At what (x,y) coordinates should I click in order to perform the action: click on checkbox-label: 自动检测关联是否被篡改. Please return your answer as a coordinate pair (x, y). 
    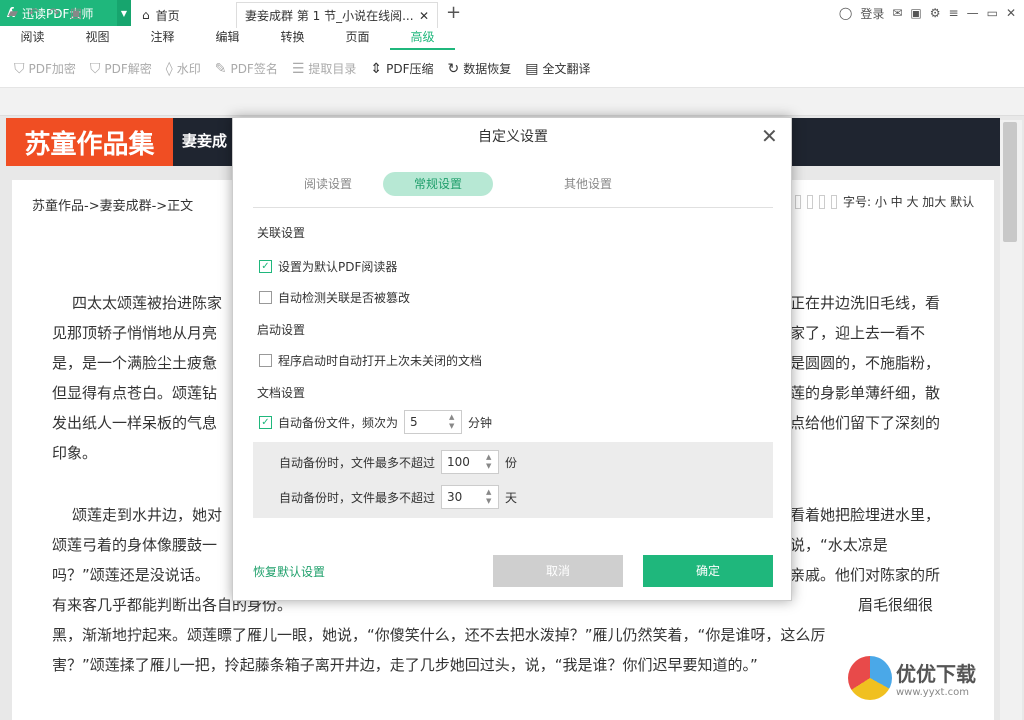
    Looking at the image, I should click on (344, 298).